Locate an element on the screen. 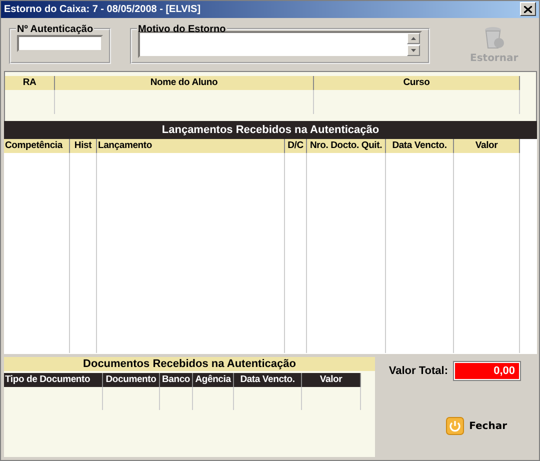 The height and width of the screenshot is (461, 540). column-header: Competência is located at coordinates (37, 146).